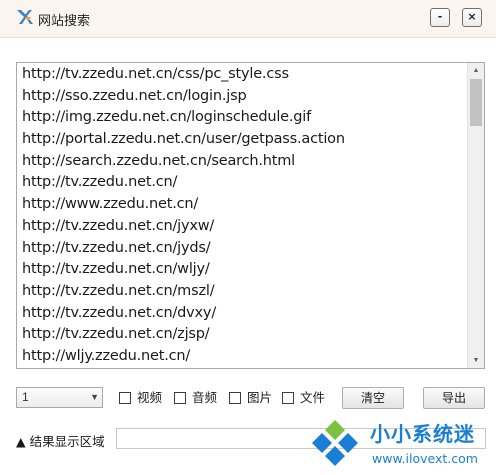 The width and height of the screenshot is (496, 475). What do you see at coordinates (242, 292) in the screenshot?
I see `url-list-item: http://tv.zzedu.net.cn/mszl/` at bounding box center [242, 292].